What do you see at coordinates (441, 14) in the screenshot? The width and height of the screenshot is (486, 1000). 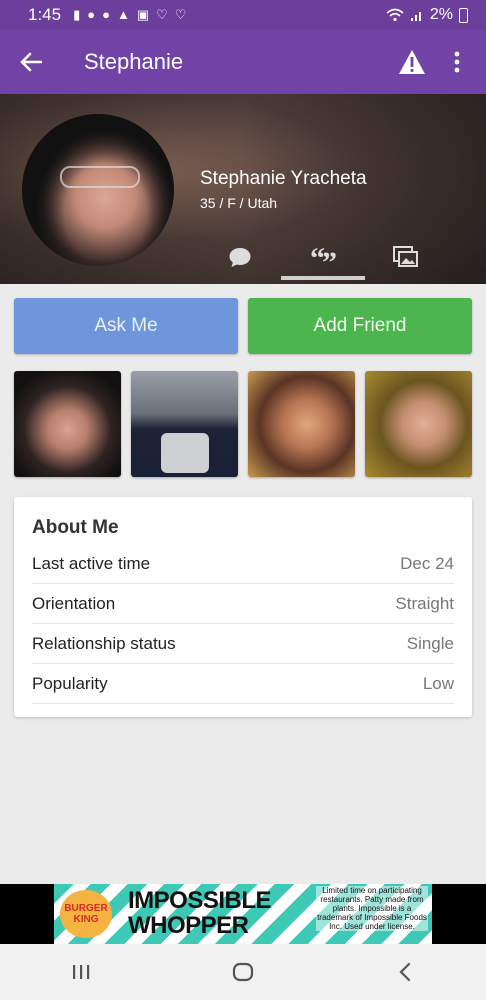 I see `battery-percent: 2%` at bounding box center [441, 14].